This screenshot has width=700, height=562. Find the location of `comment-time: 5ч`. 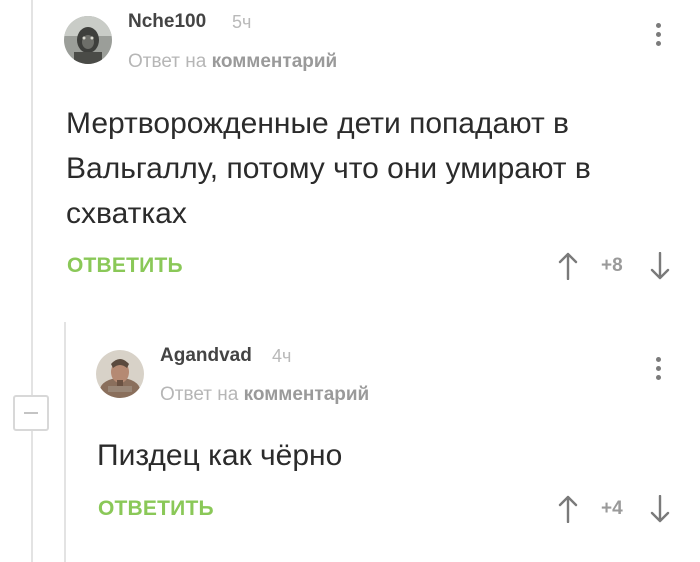

comment-time: 5ч is located at coordinates (242, 22).